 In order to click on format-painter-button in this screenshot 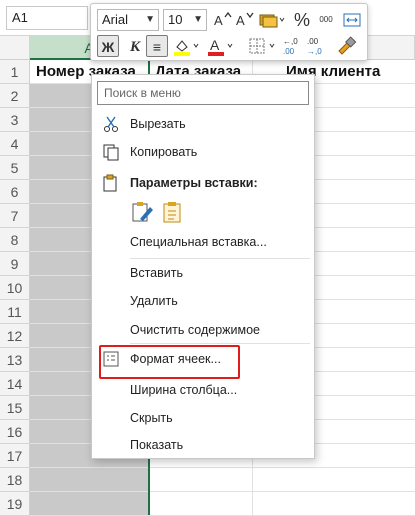, I will do `click(346, 46)`.